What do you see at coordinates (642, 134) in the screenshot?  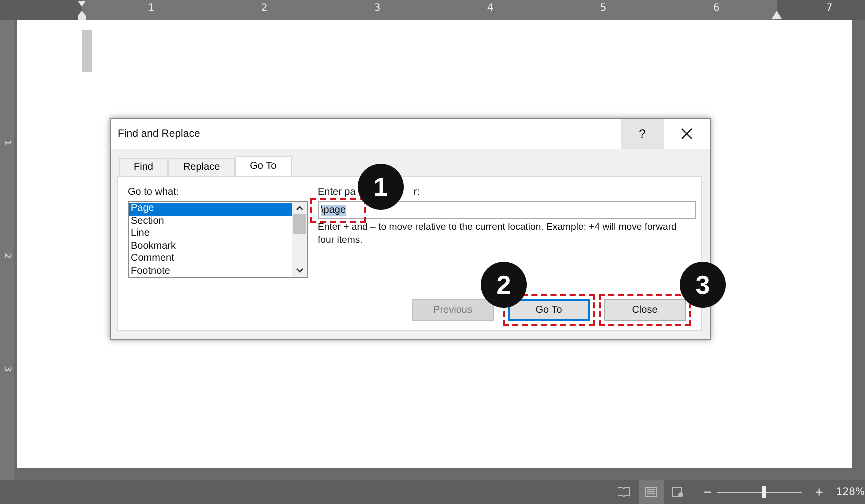 I see `help-button: ?` at bounding box center [642, 134].